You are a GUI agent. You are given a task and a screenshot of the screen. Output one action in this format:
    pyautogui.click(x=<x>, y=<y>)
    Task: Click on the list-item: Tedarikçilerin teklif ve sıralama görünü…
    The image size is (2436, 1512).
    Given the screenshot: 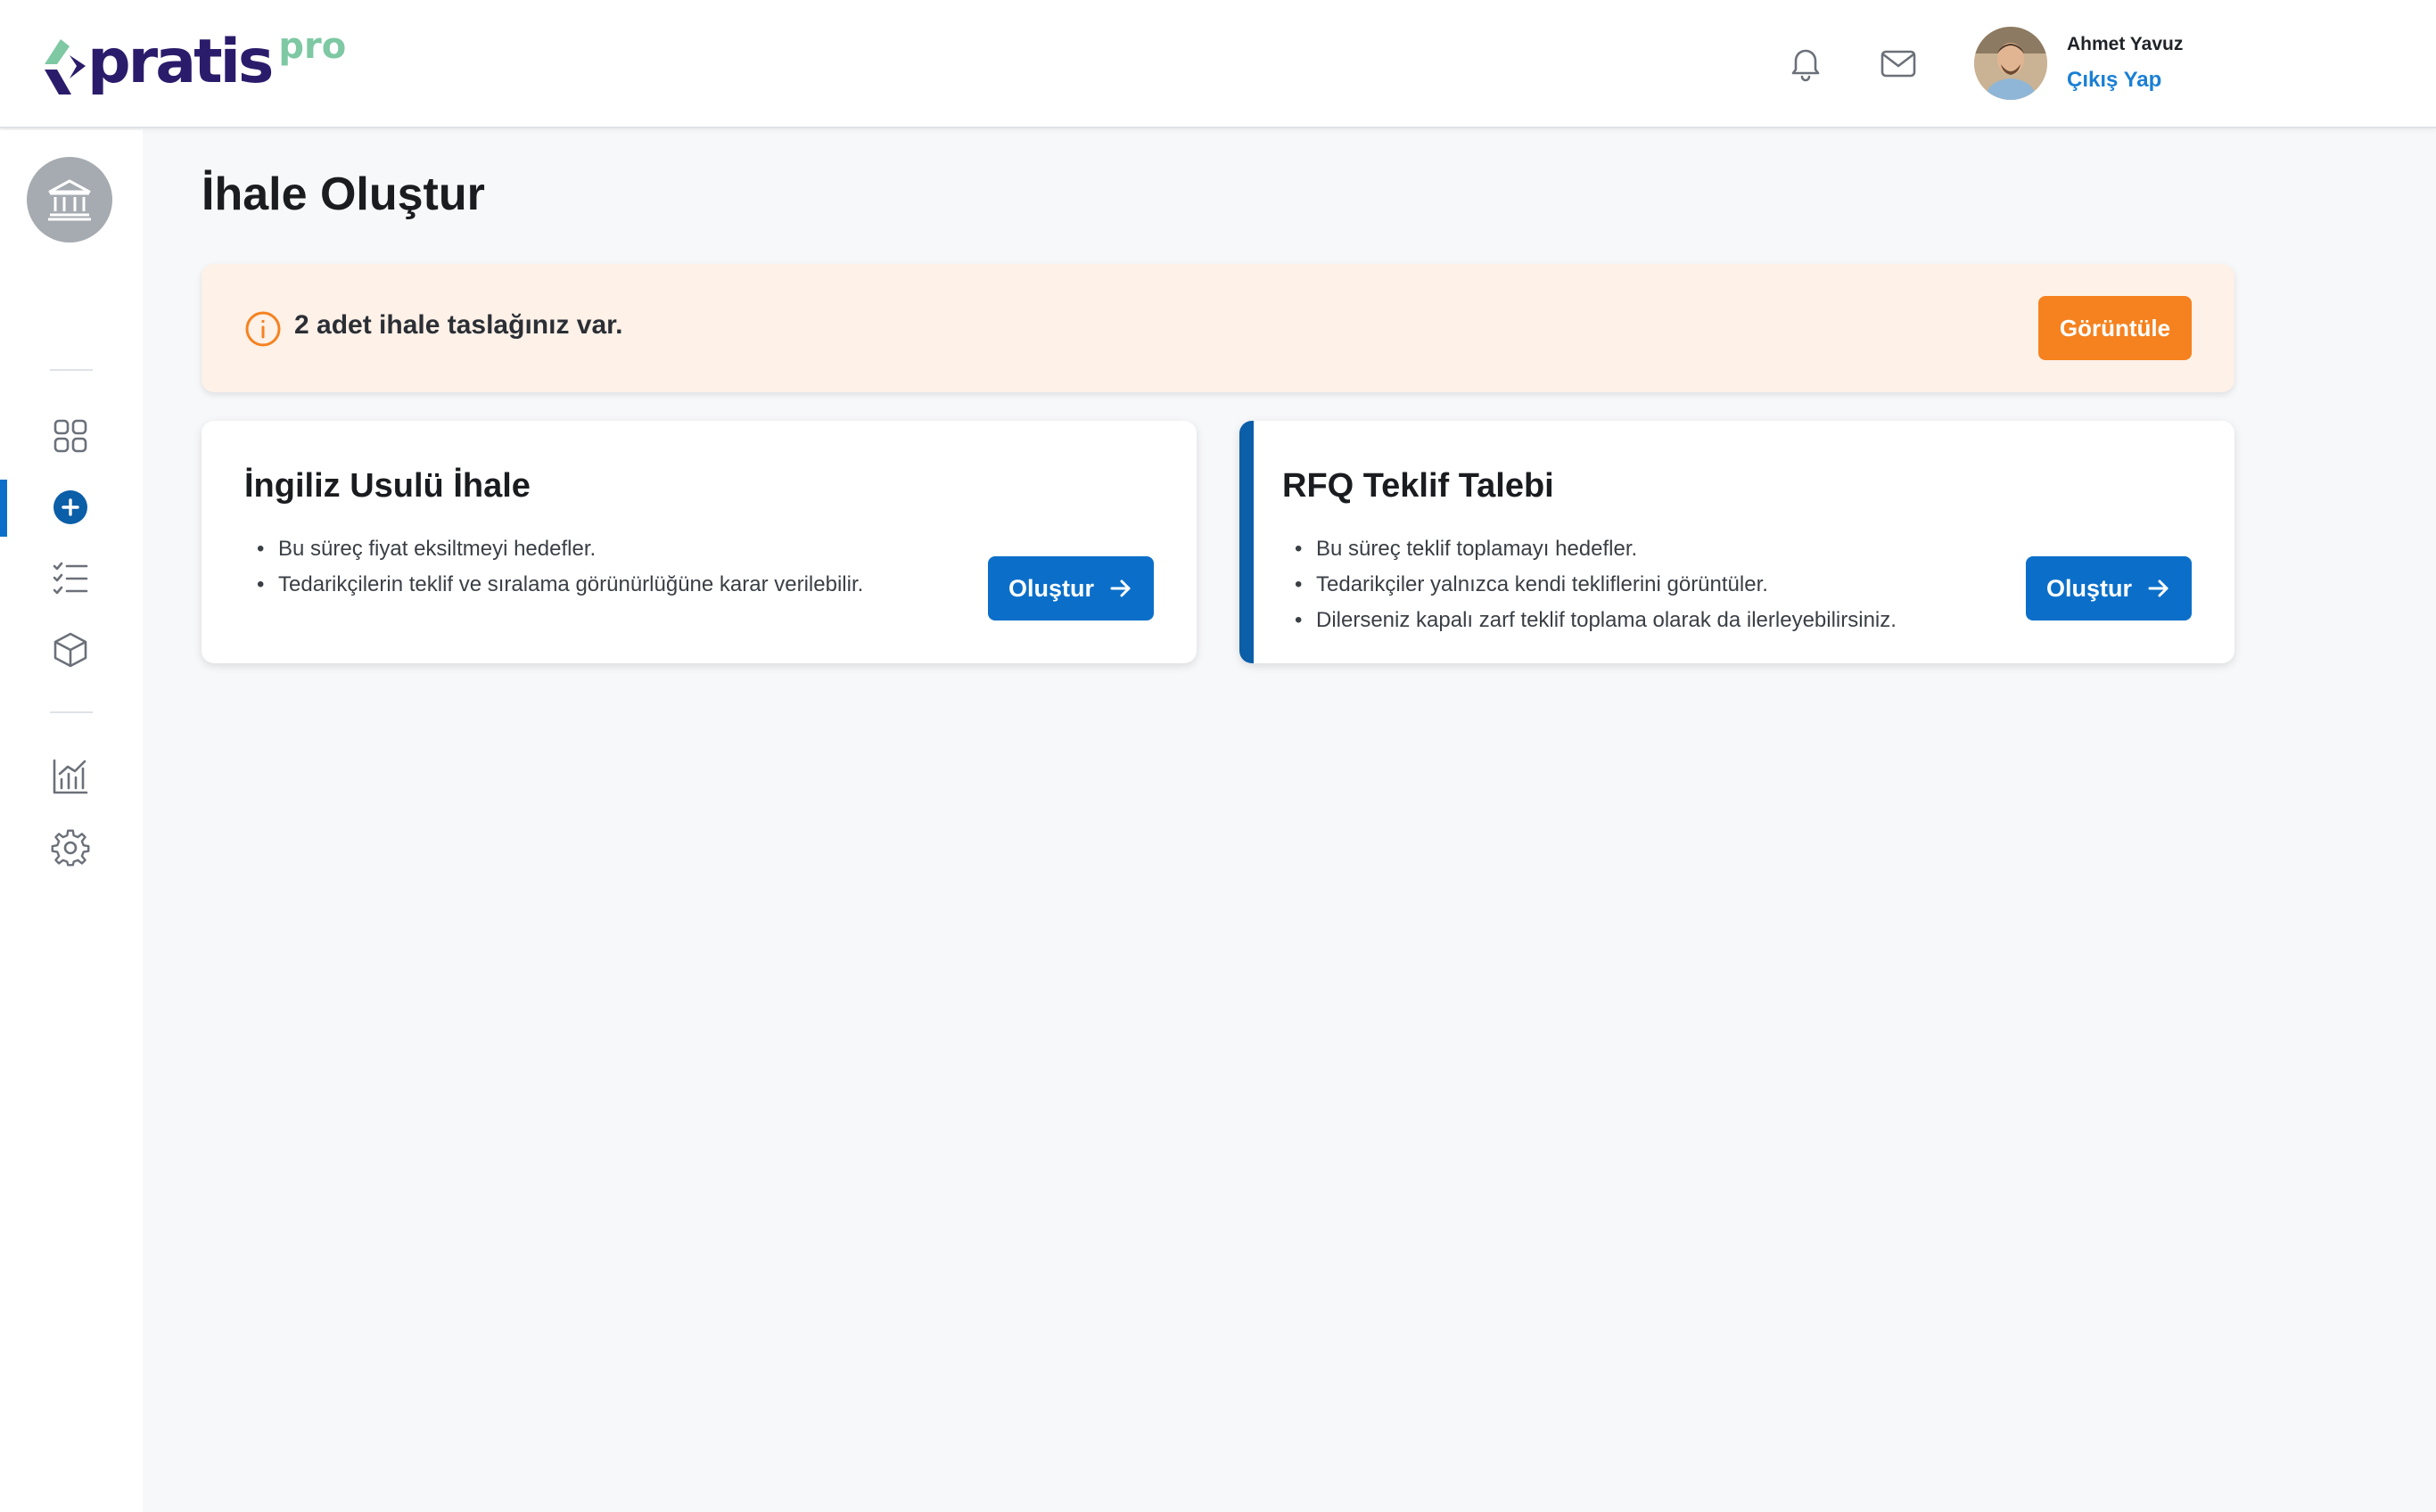 What is the action you would take?
    pyautogui.click(x=554, y=585)
    